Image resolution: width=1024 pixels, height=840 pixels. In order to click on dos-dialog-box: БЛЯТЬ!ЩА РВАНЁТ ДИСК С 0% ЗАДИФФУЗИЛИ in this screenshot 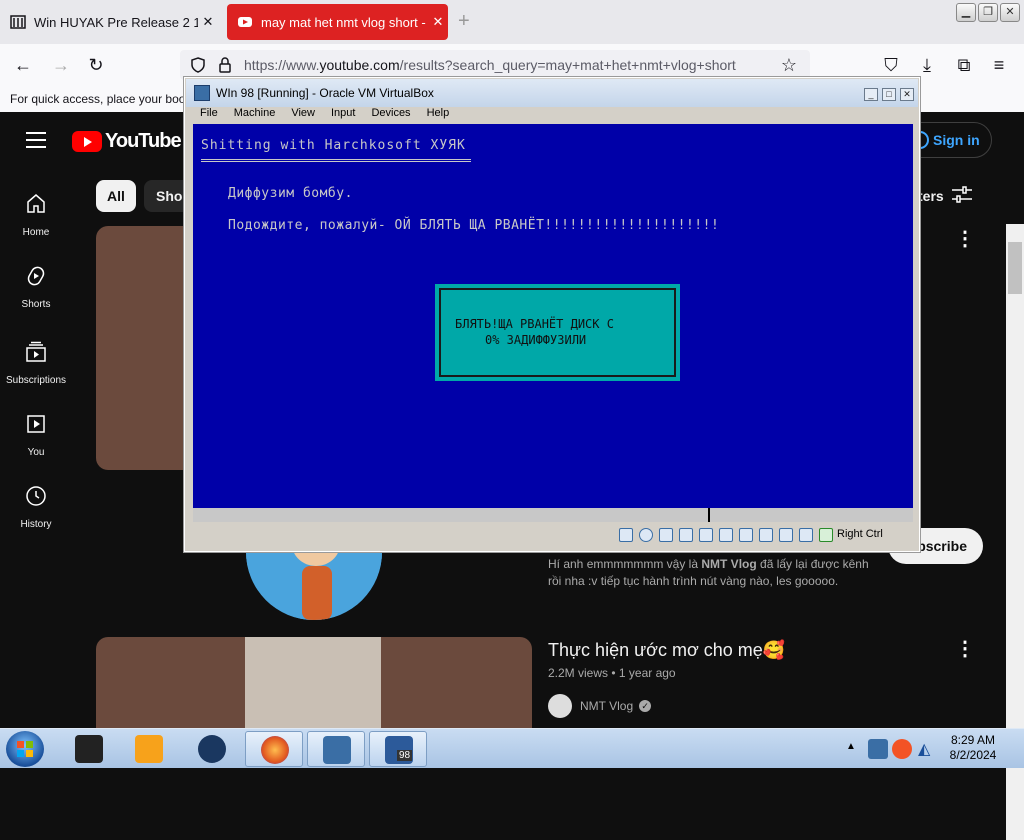, I will do `click(557, 332)`.